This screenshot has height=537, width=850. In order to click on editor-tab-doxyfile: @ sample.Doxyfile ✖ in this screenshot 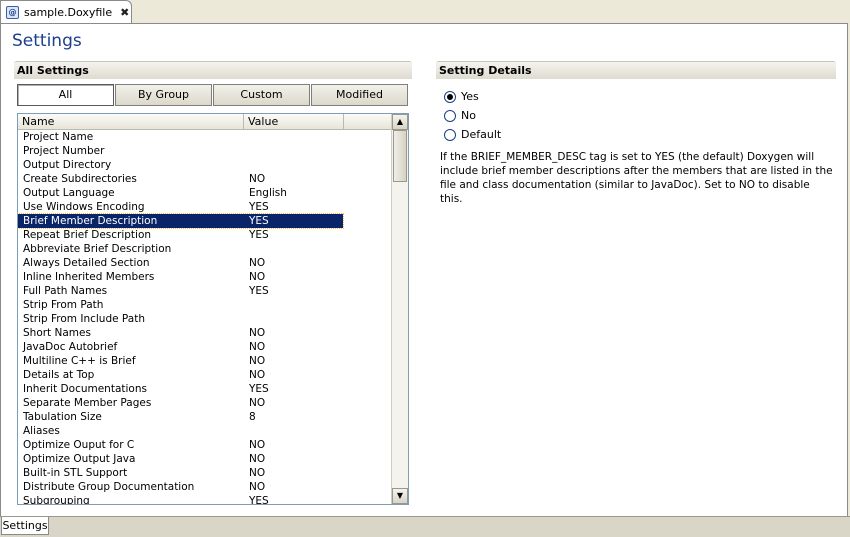, I will do `click(66, 12)`.